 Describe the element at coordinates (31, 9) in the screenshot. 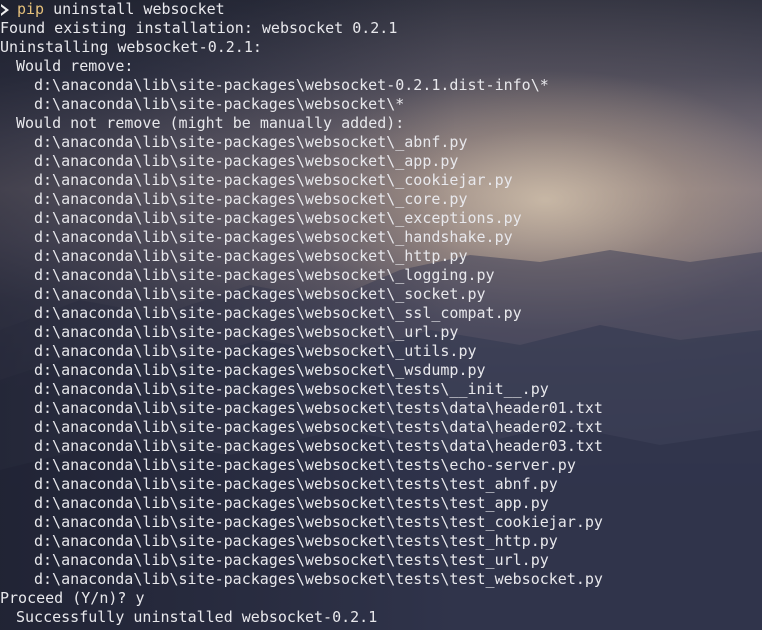

I see `command-name: pip` at that location.